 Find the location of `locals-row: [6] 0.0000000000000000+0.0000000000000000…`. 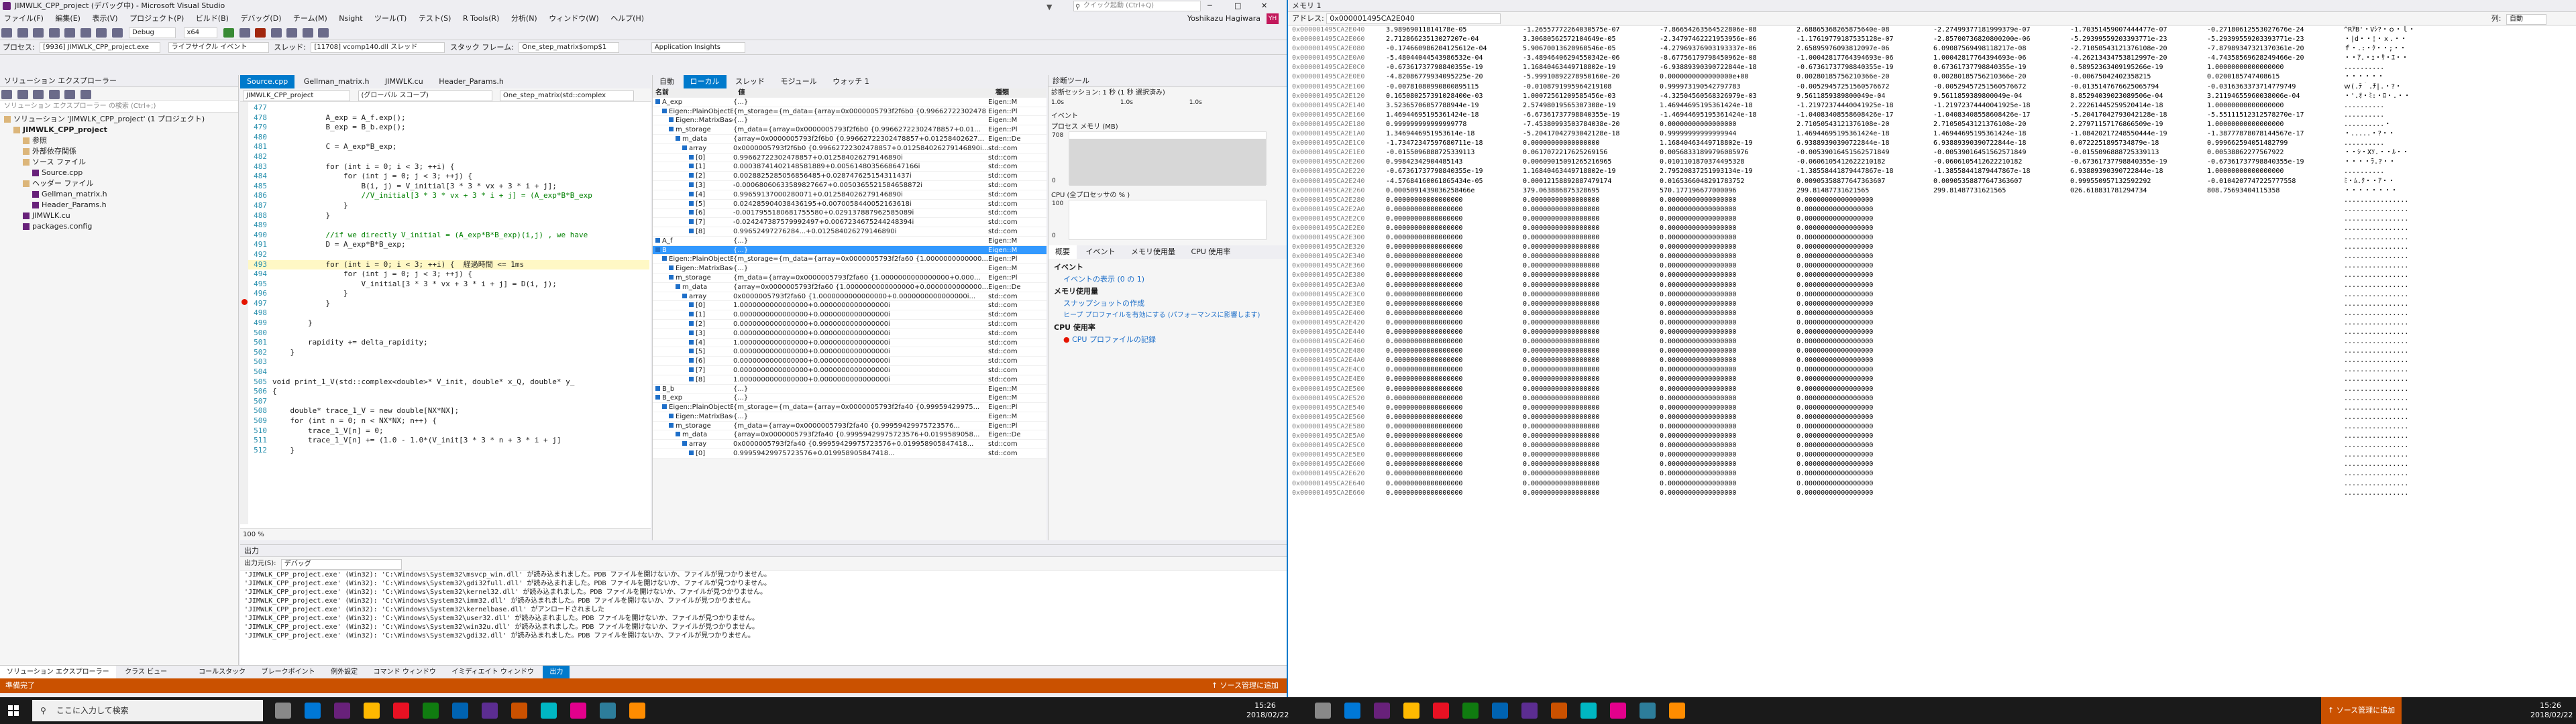

locals-row: [6] 0.0000000000000000+0.0000000000000000… is located at coordinates (849, 361).